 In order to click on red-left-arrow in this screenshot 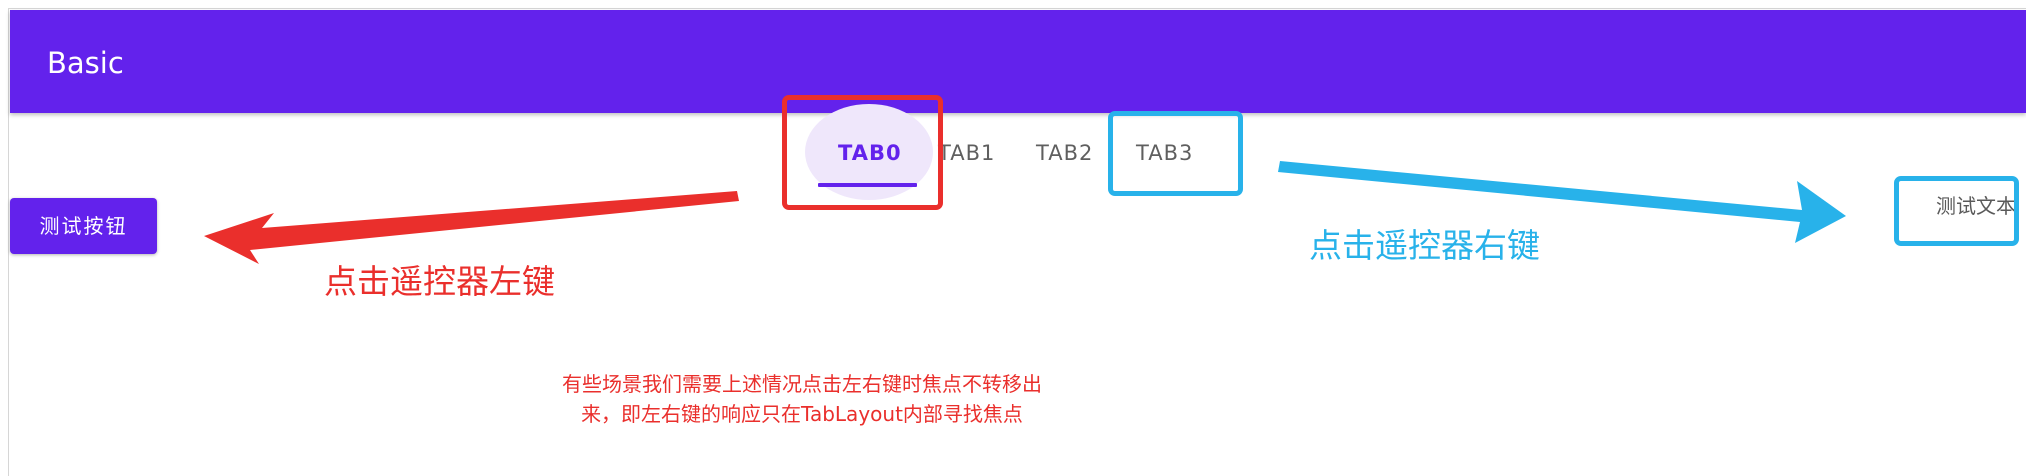, I will do `click(471, 227)`.